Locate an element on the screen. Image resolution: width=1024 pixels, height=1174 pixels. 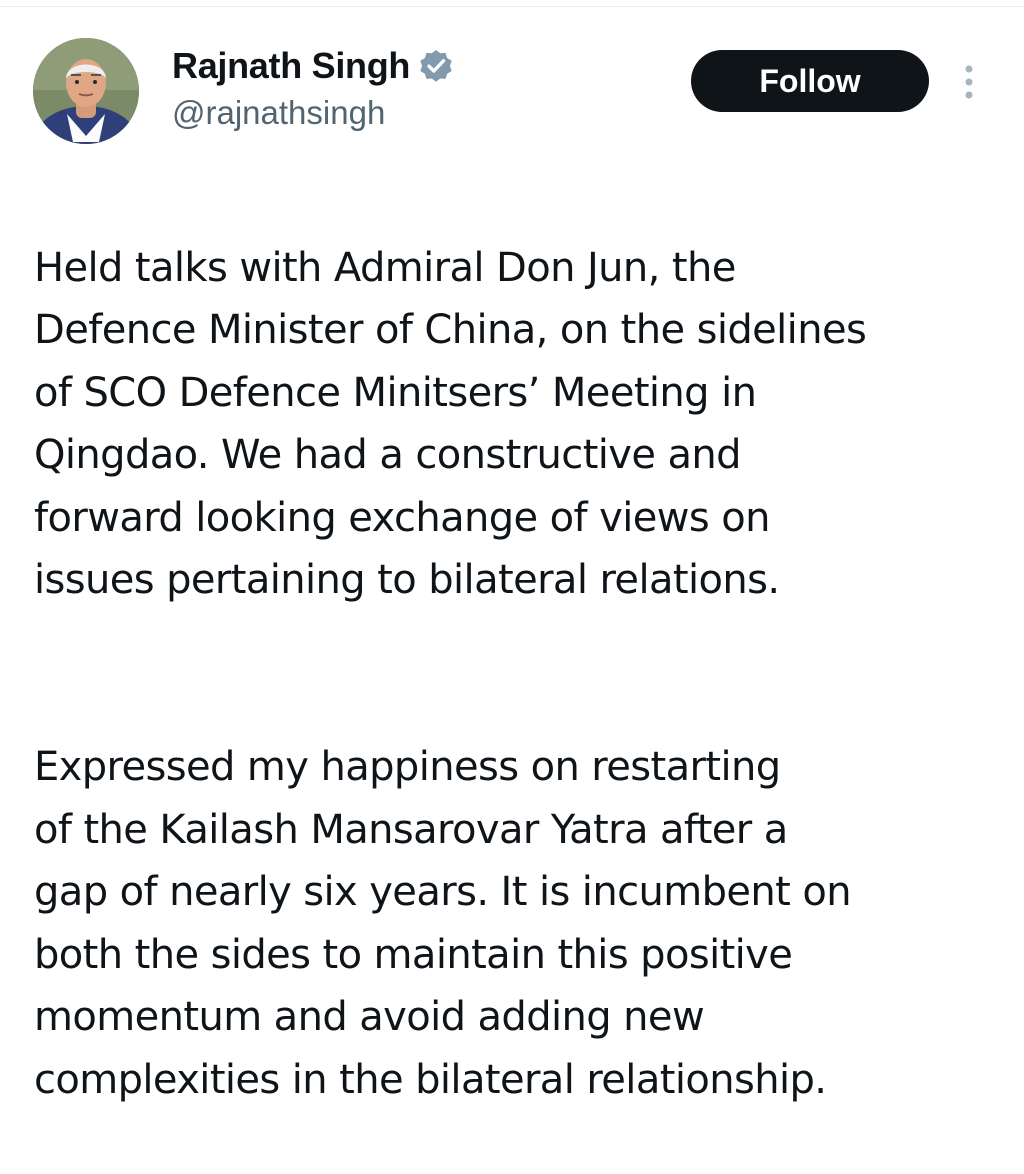
author-handle: @rajnathsingh is located at coordinates (313, 113).